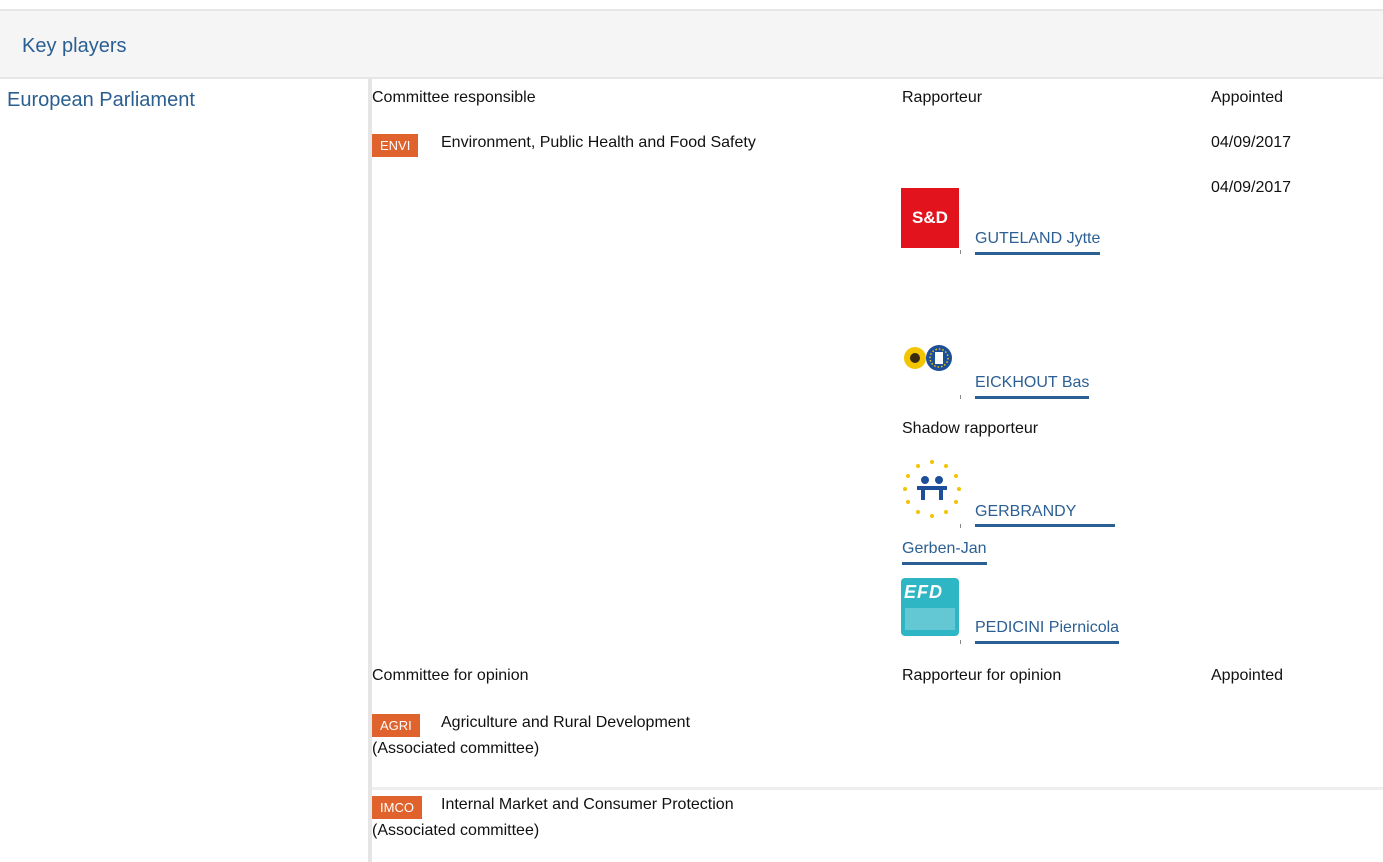  What do you see at coordinates (877, 788) in the screenshot?
I see `row-divider` at bounding box center [877, 788].